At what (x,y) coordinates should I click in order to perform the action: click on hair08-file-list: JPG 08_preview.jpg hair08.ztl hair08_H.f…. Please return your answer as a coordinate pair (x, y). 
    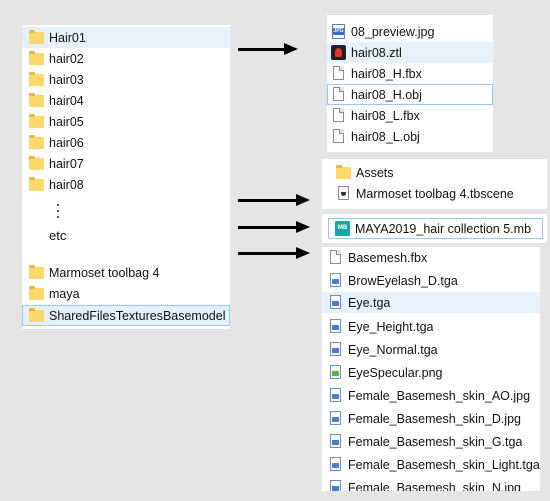
    Looking at the image, I should click on (410, 83).